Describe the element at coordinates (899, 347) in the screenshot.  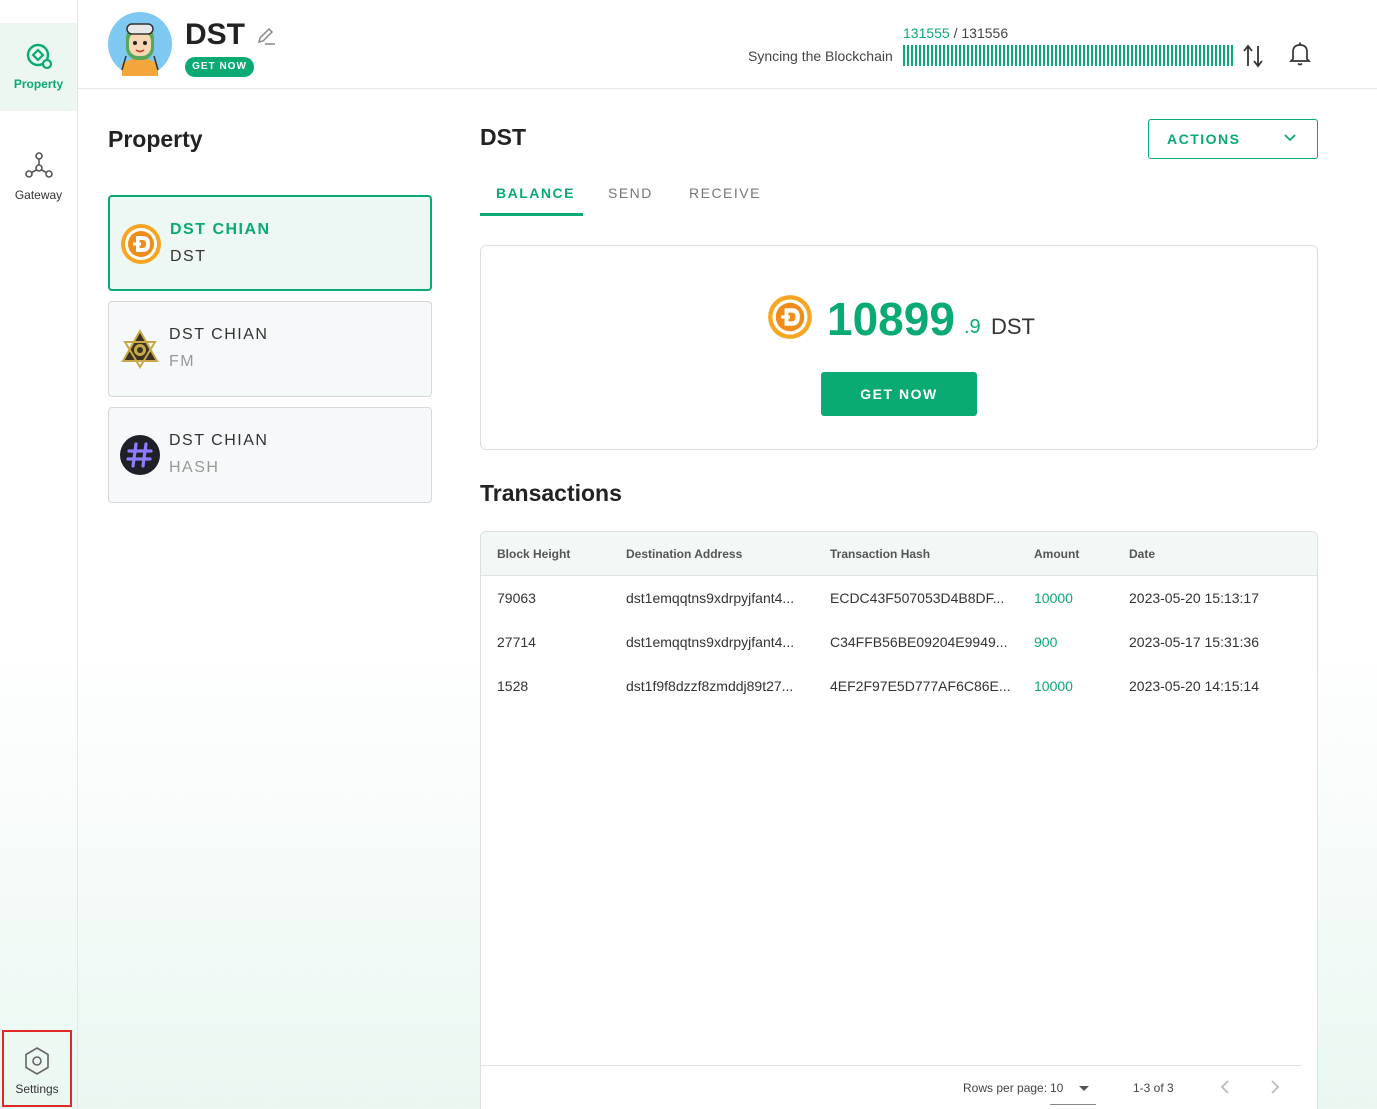
I see `balance-card: 10899 .9 DST GET NOW` at that location.